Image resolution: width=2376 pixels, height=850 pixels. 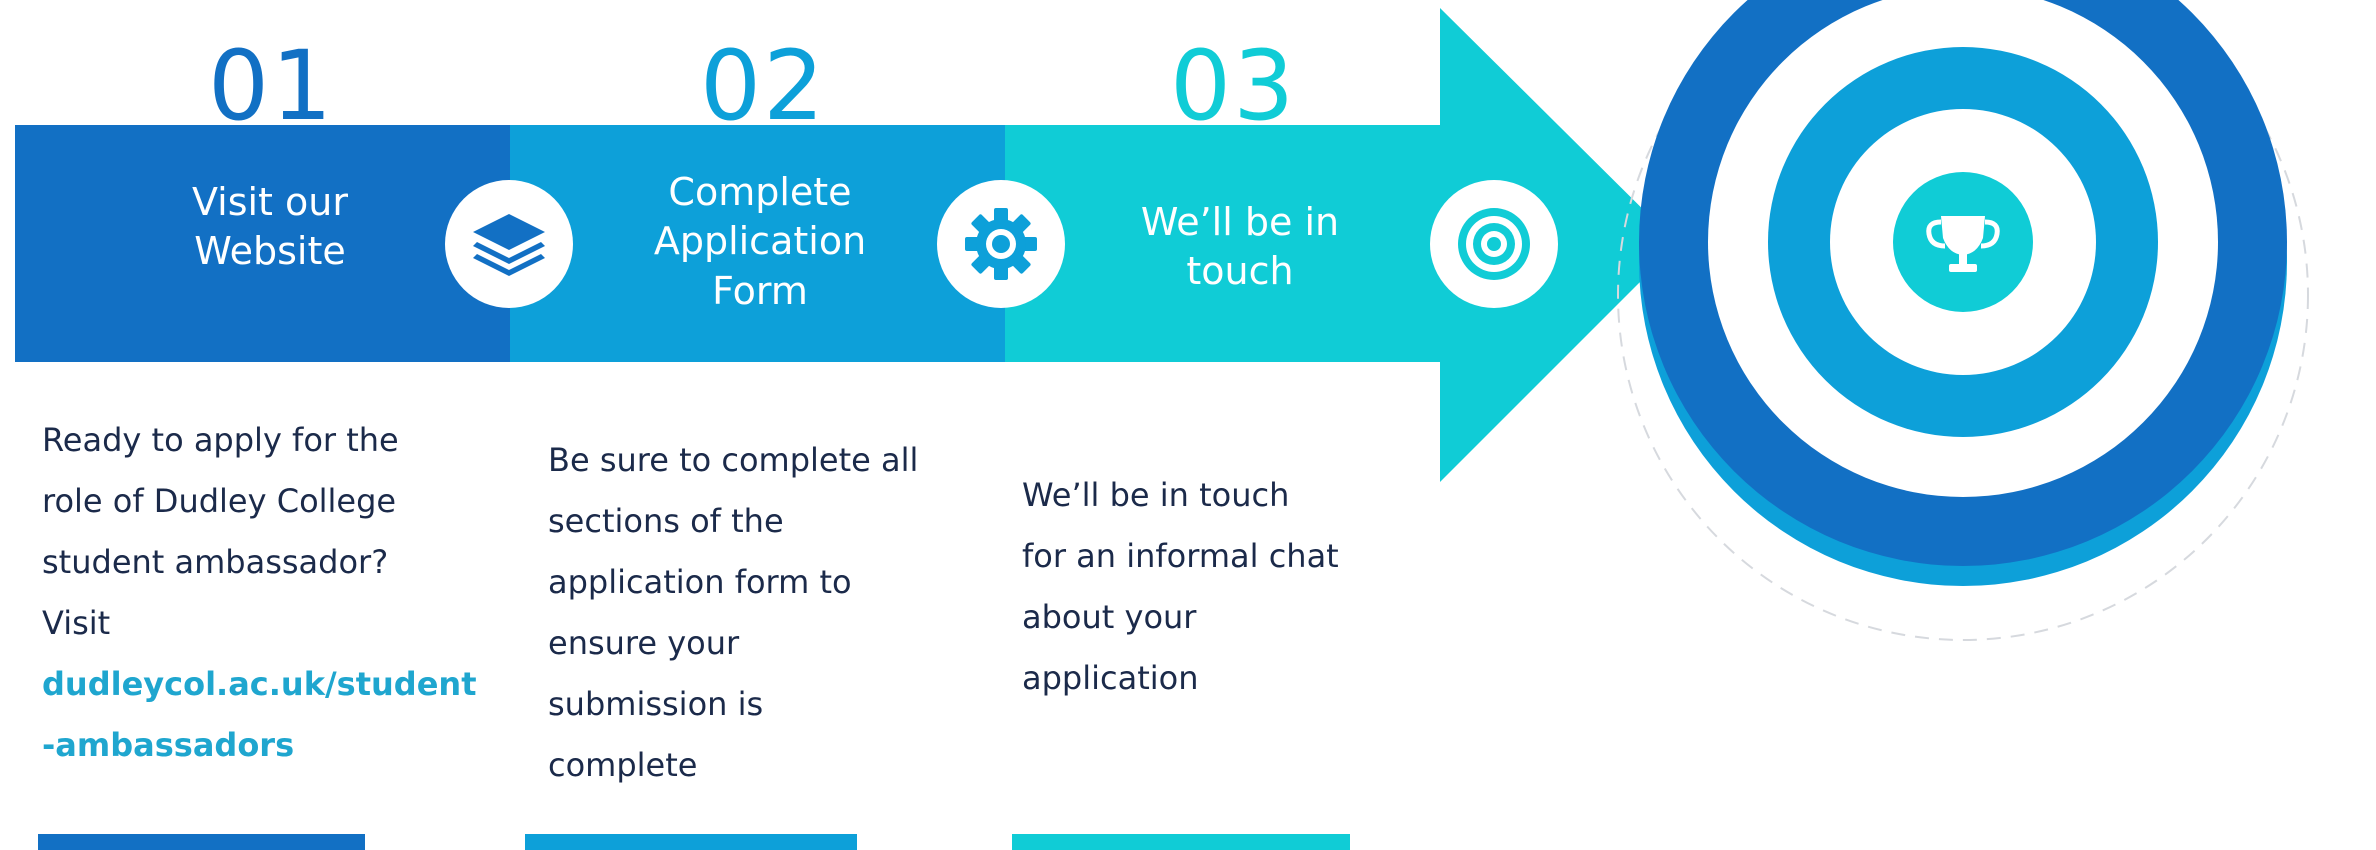 I want to click on step-2-desc-line-6: complete, so click(x=623, y=765).